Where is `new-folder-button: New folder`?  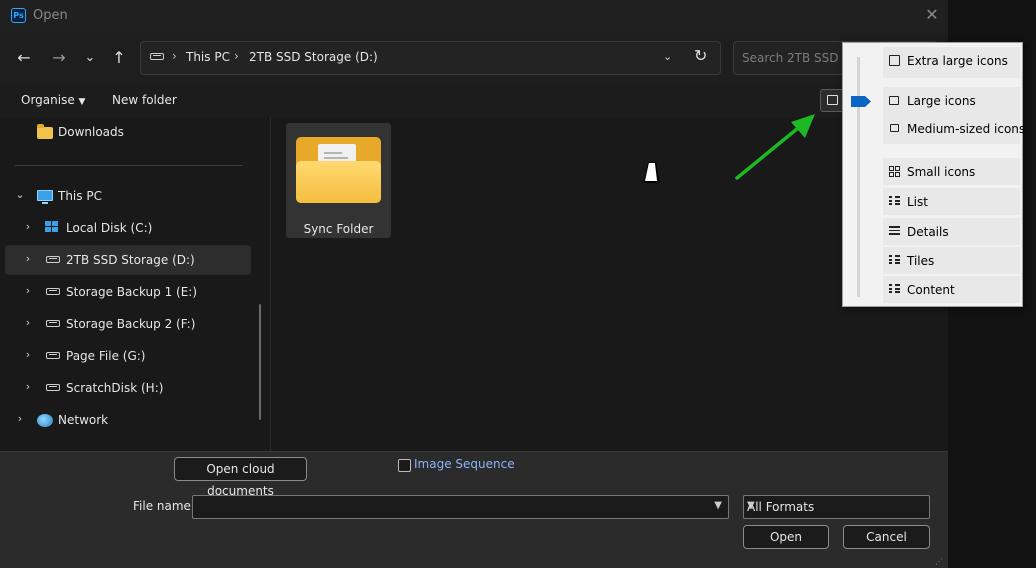
new-folder-button: New folder is located at coordinates (144, 100).